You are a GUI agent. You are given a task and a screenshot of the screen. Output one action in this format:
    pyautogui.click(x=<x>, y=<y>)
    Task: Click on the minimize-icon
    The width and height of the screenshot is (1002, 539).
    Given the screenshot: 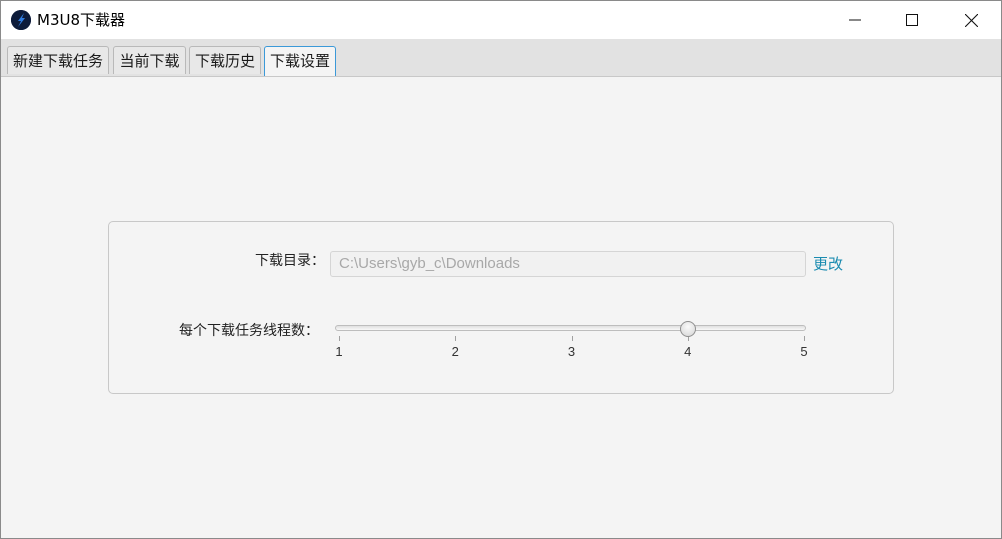 What is the action you would take?
    pyautogui.click(x=855, y=20)
    